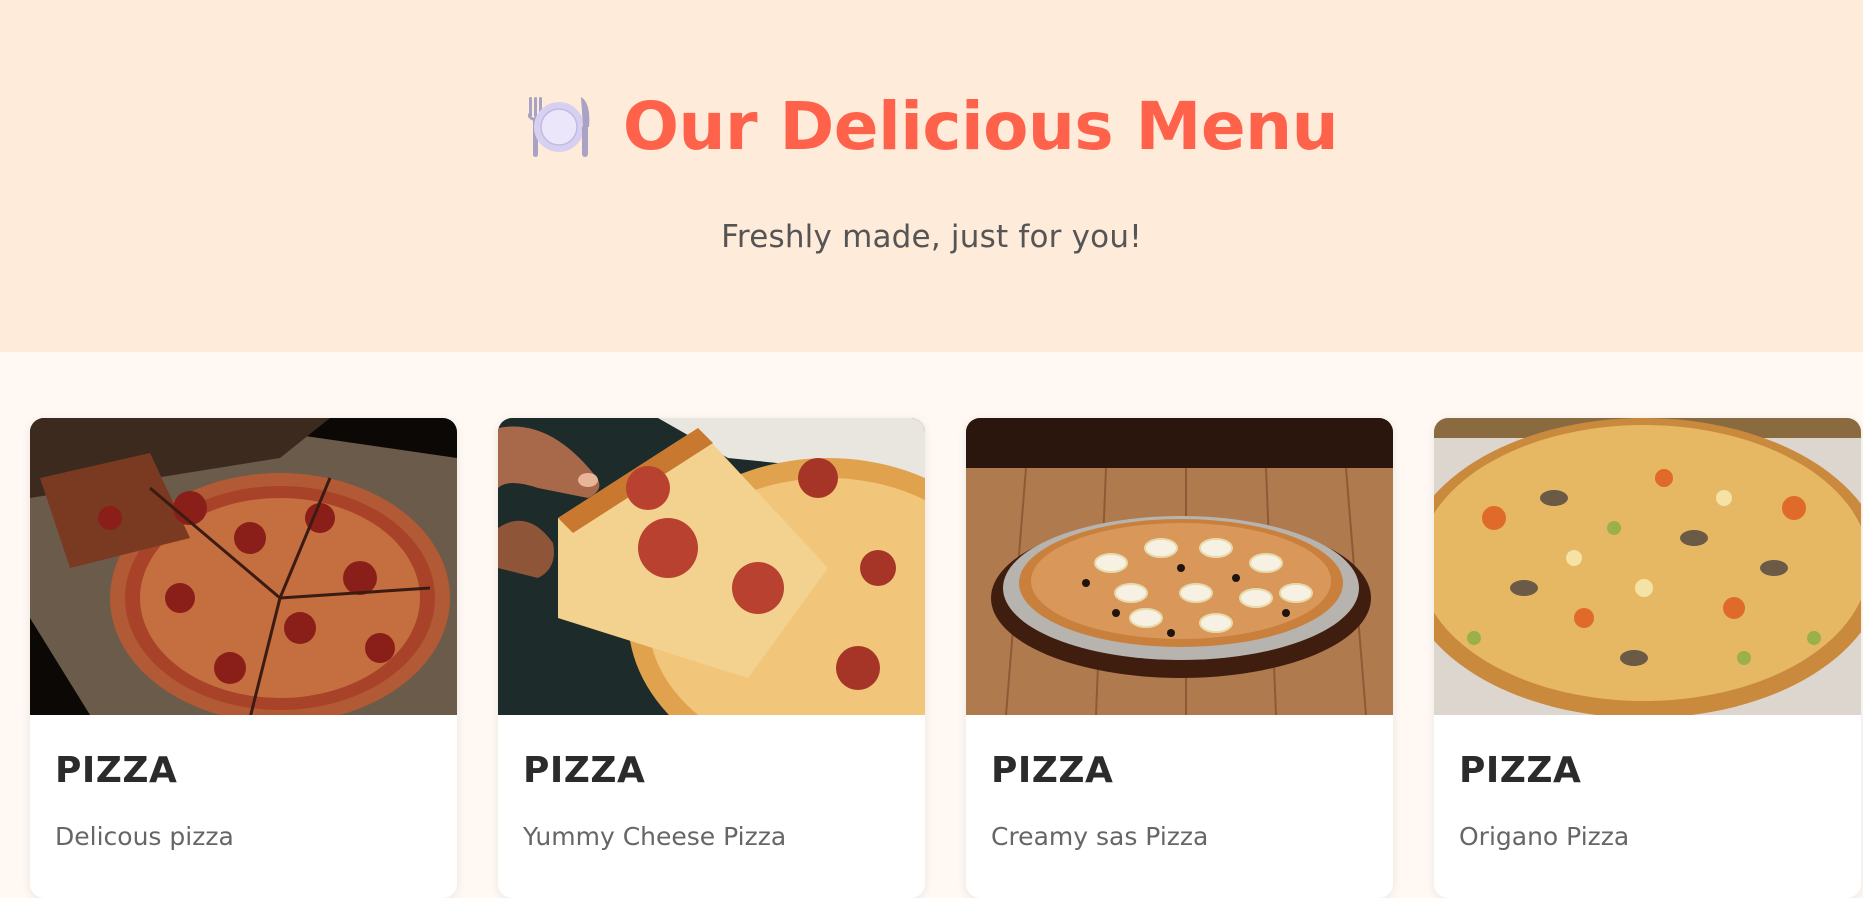 Image resolution: width=1863 pixels, height=898 pixels. Describe the element at coordinates (1544, 836) in the screenshot. I see `card-description: Origano Pizza` at that location.